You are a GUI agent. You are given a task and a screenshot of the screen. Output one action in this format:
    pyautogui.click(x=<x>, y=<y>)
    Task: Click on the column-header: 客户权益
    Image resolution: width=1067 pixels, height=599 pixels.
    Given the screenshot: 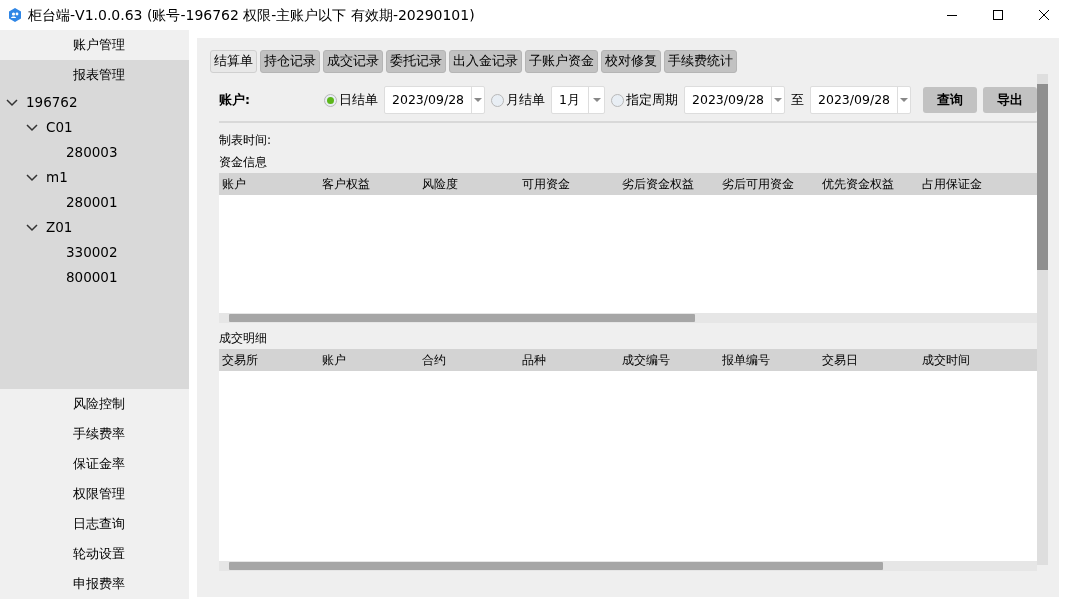 What is the action you would take?
    pyautogui.click(x=346, y=184)
    